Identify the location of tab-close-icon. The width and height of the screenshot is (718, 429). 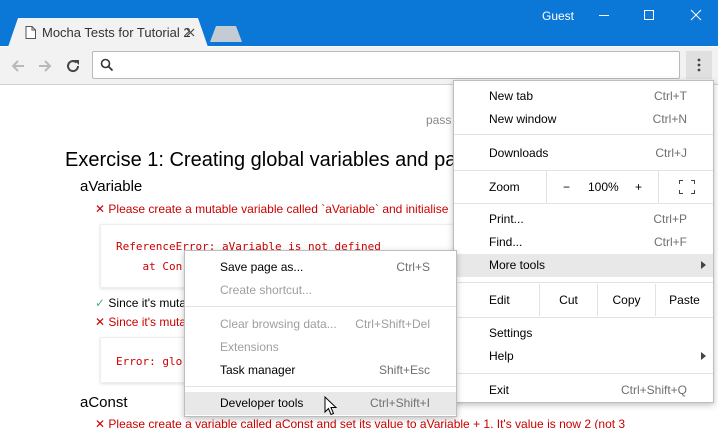
(190, 32).